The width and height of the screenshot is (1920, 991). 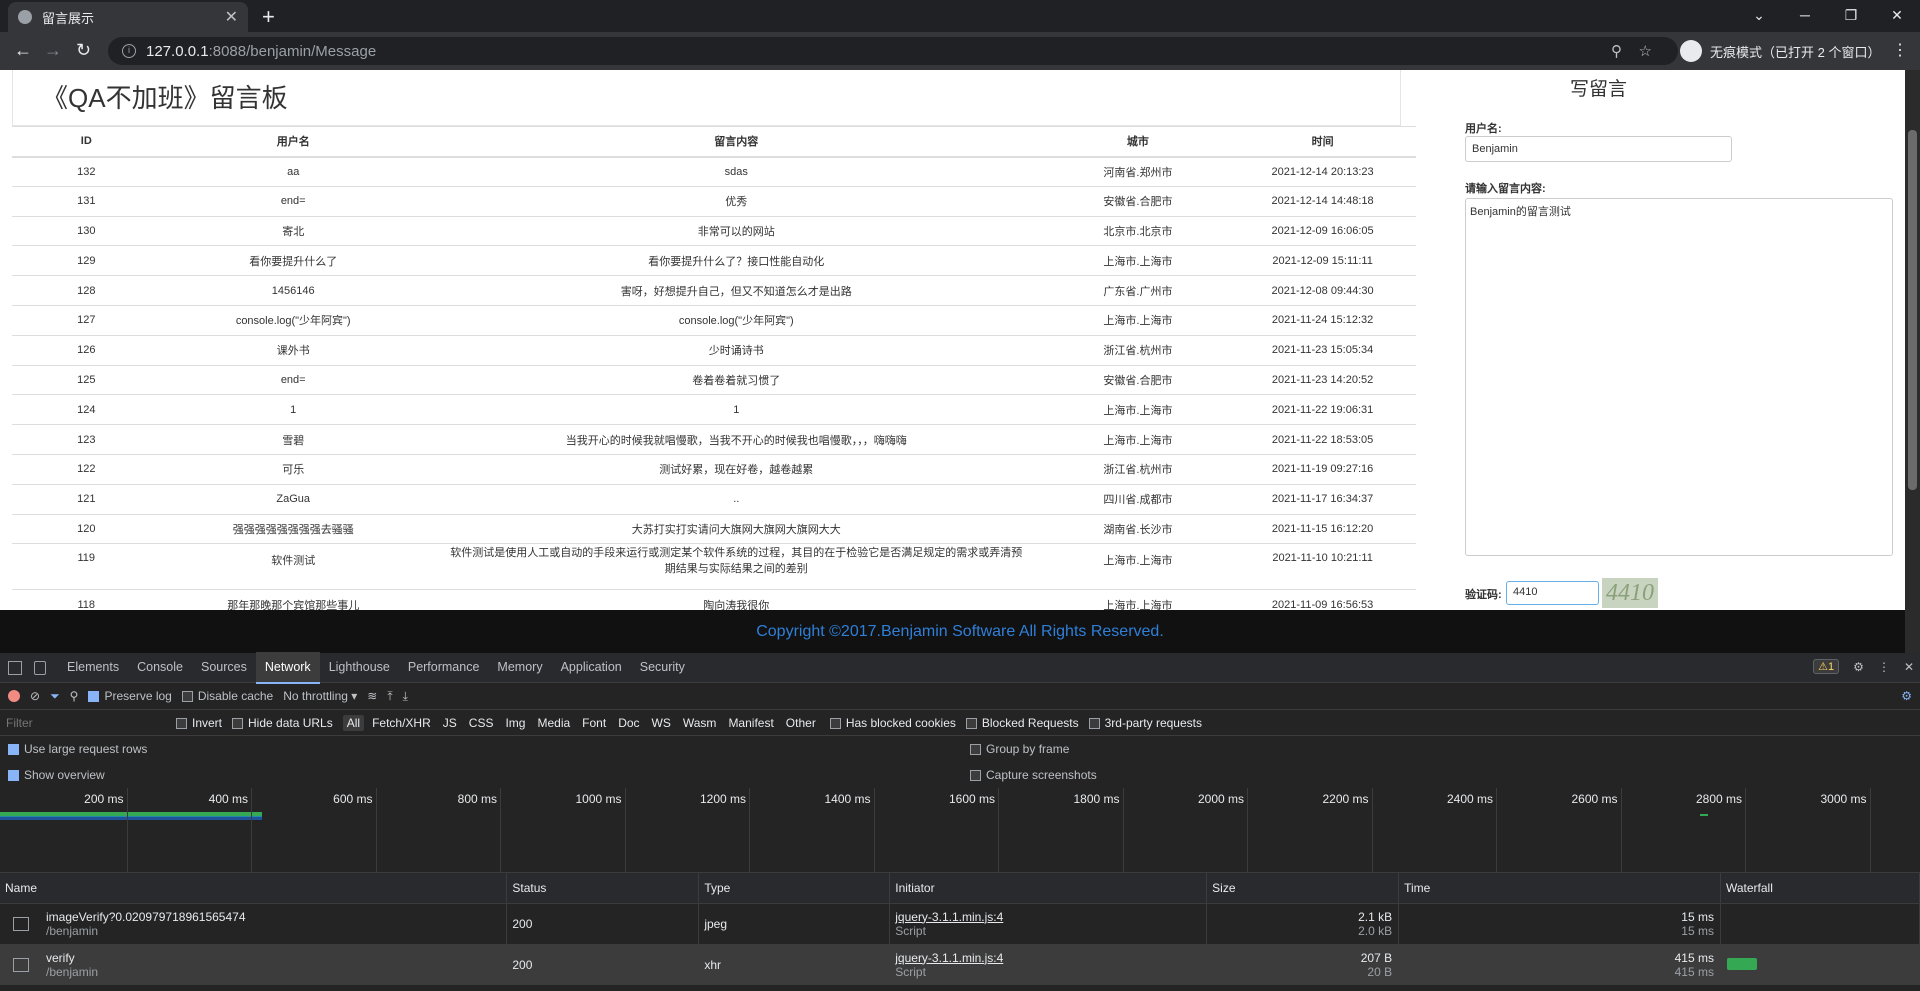 What do you see at coordinates (444, 668) in the screenshot?
I see `devtools-tab-performance: Performance` at bounding box center [444, 668].